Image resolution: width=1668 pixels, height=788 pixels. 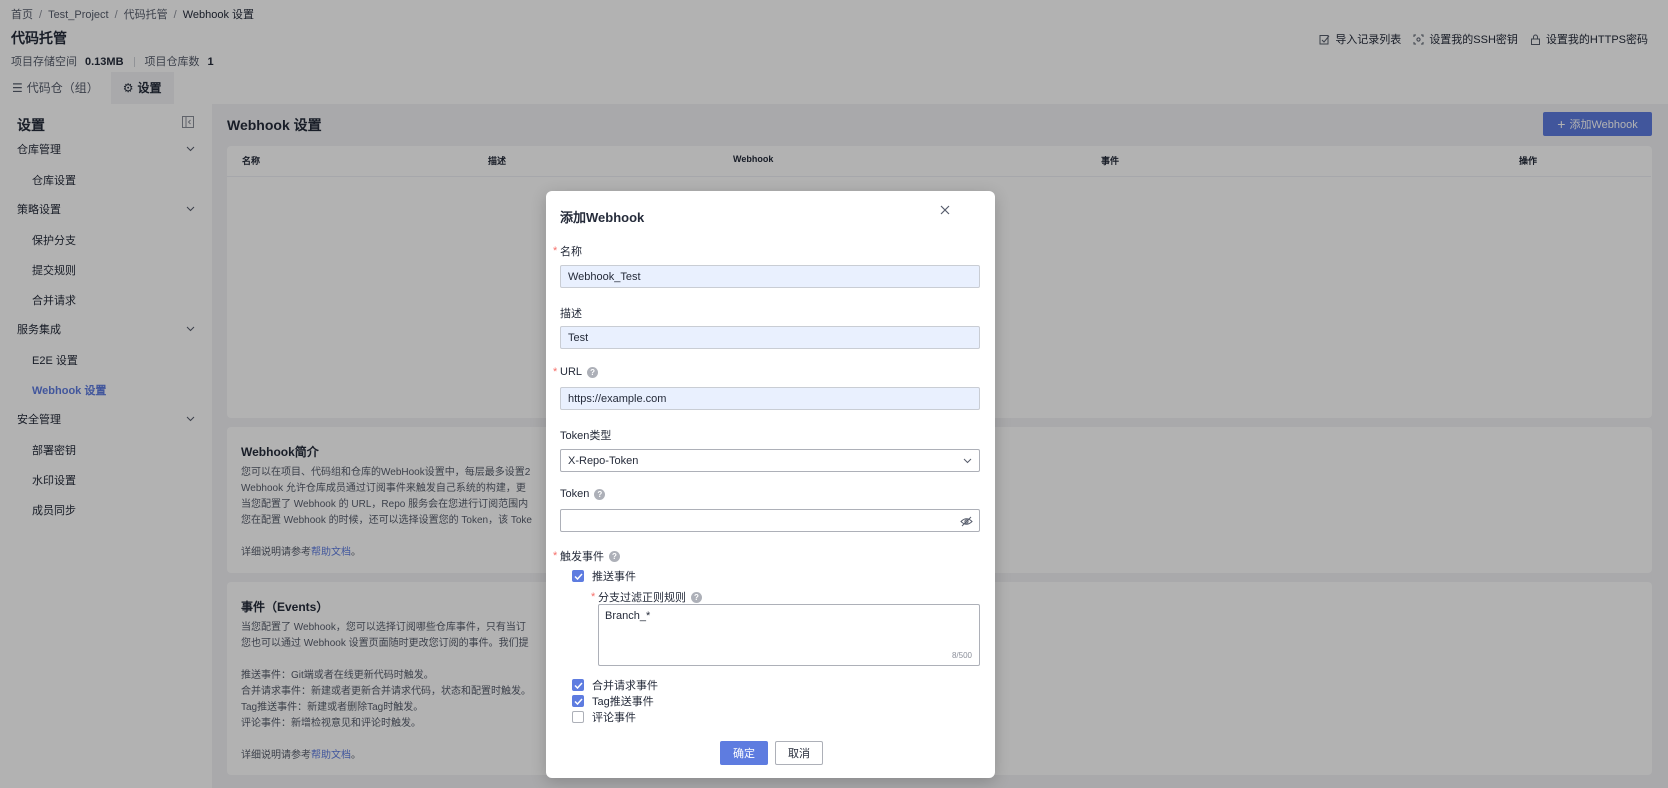 I want to click on push-event-label: 推送事件, so click(x=614, y=577).